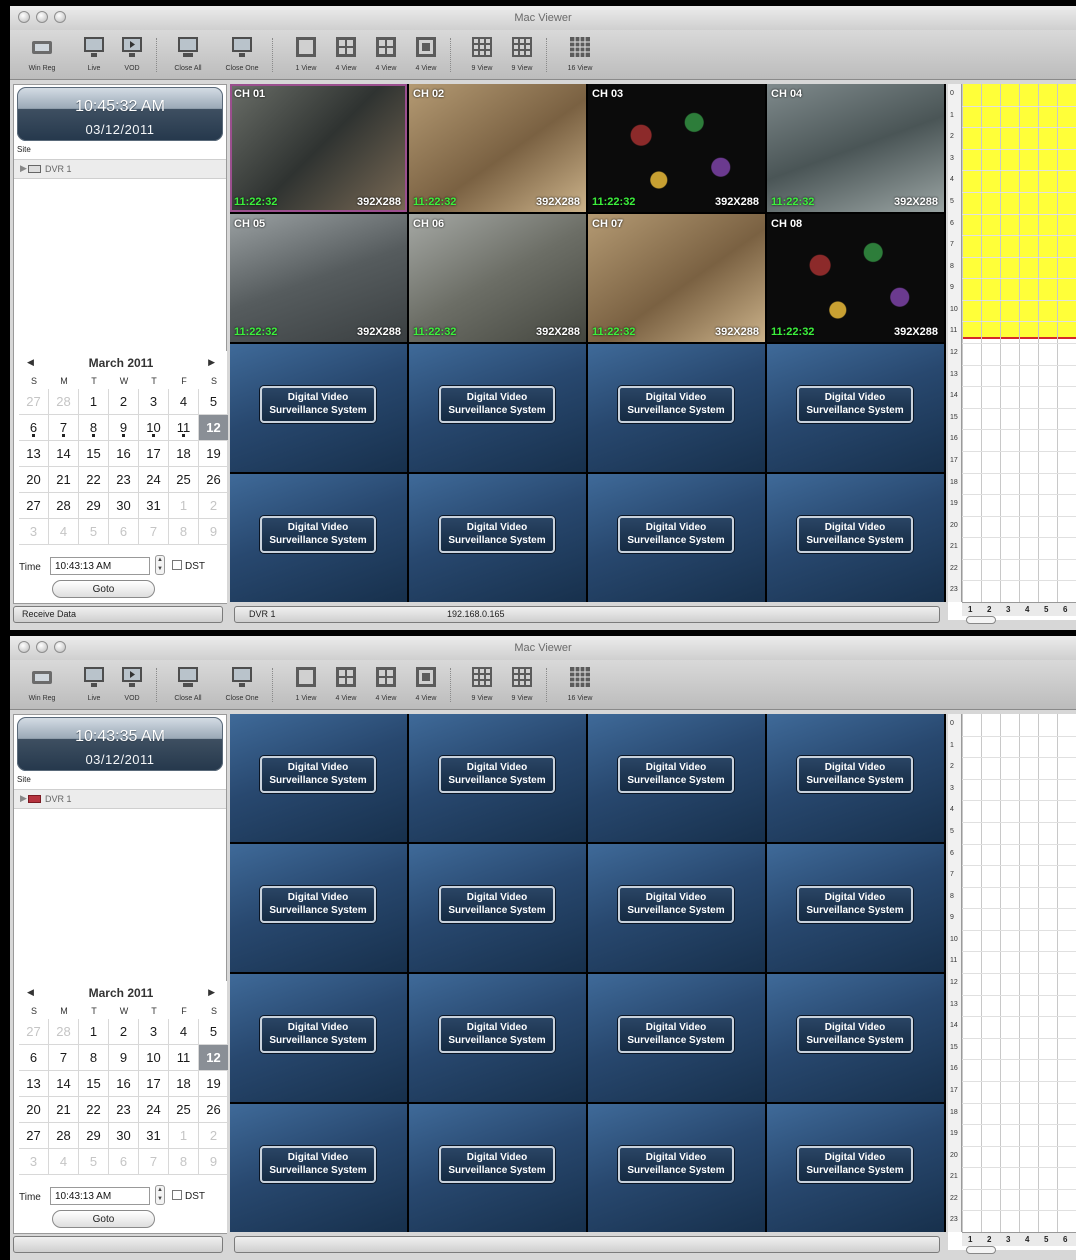  Describe the element at coordinates (154, 1084) in the screenshot. I see `calendar-day: 17` at that location.